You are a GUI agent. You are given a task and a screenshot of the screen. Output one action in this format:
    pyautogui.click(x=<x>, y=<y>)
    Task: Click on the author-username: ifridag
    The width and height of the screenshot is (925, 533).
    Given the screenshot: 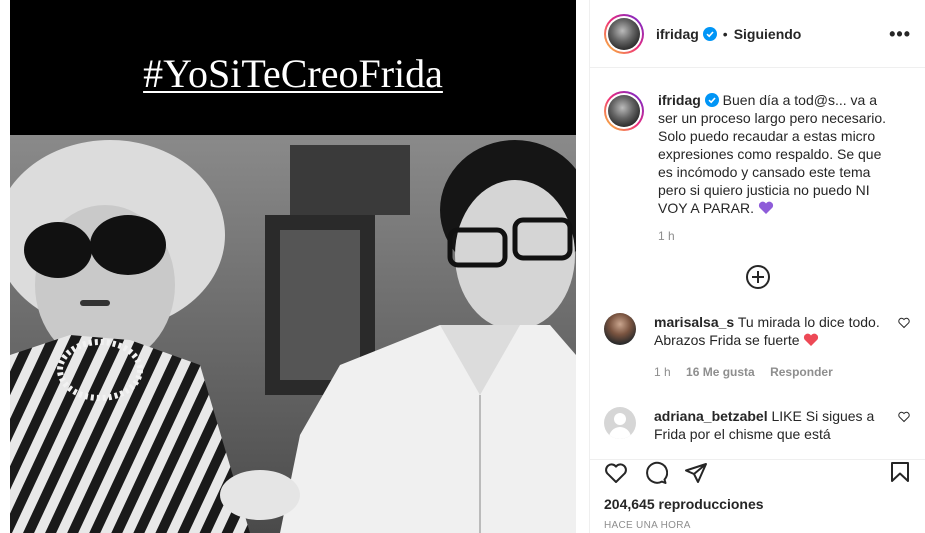 What is the action you would take?
    pyautogui.click(x=677, y=34)
    